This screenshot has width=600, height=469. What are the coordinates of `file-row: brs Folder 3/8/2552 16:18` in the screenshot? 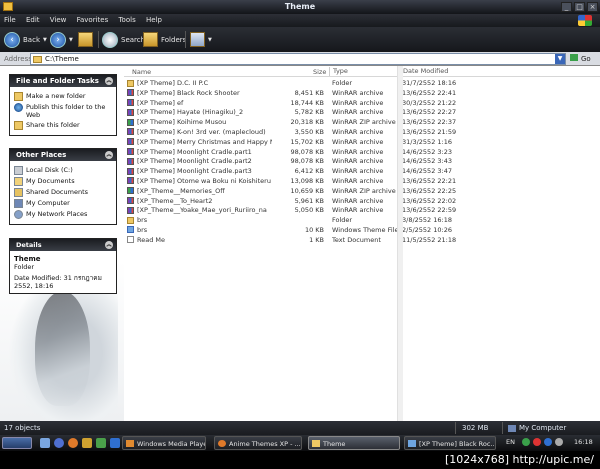 It's located at (362, 220).